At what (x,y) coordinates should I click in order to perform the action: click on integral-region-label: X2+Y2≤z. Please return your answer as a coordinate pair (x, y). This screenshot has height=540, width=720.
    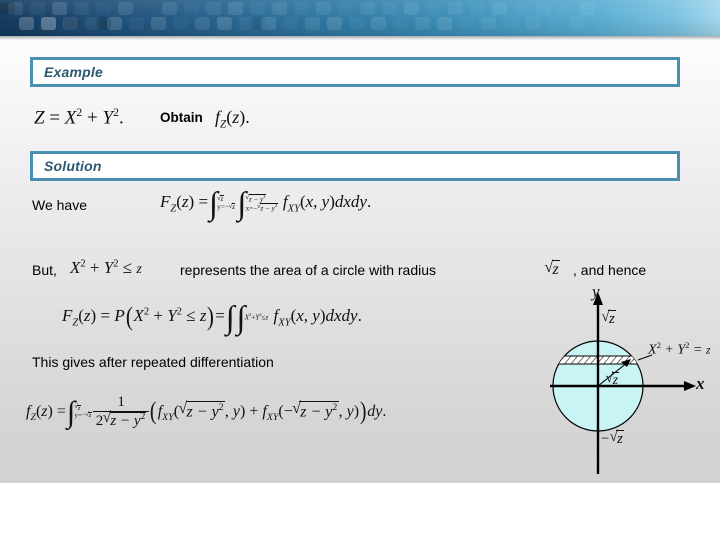
    Looking at the image, I should click on (257, 317).